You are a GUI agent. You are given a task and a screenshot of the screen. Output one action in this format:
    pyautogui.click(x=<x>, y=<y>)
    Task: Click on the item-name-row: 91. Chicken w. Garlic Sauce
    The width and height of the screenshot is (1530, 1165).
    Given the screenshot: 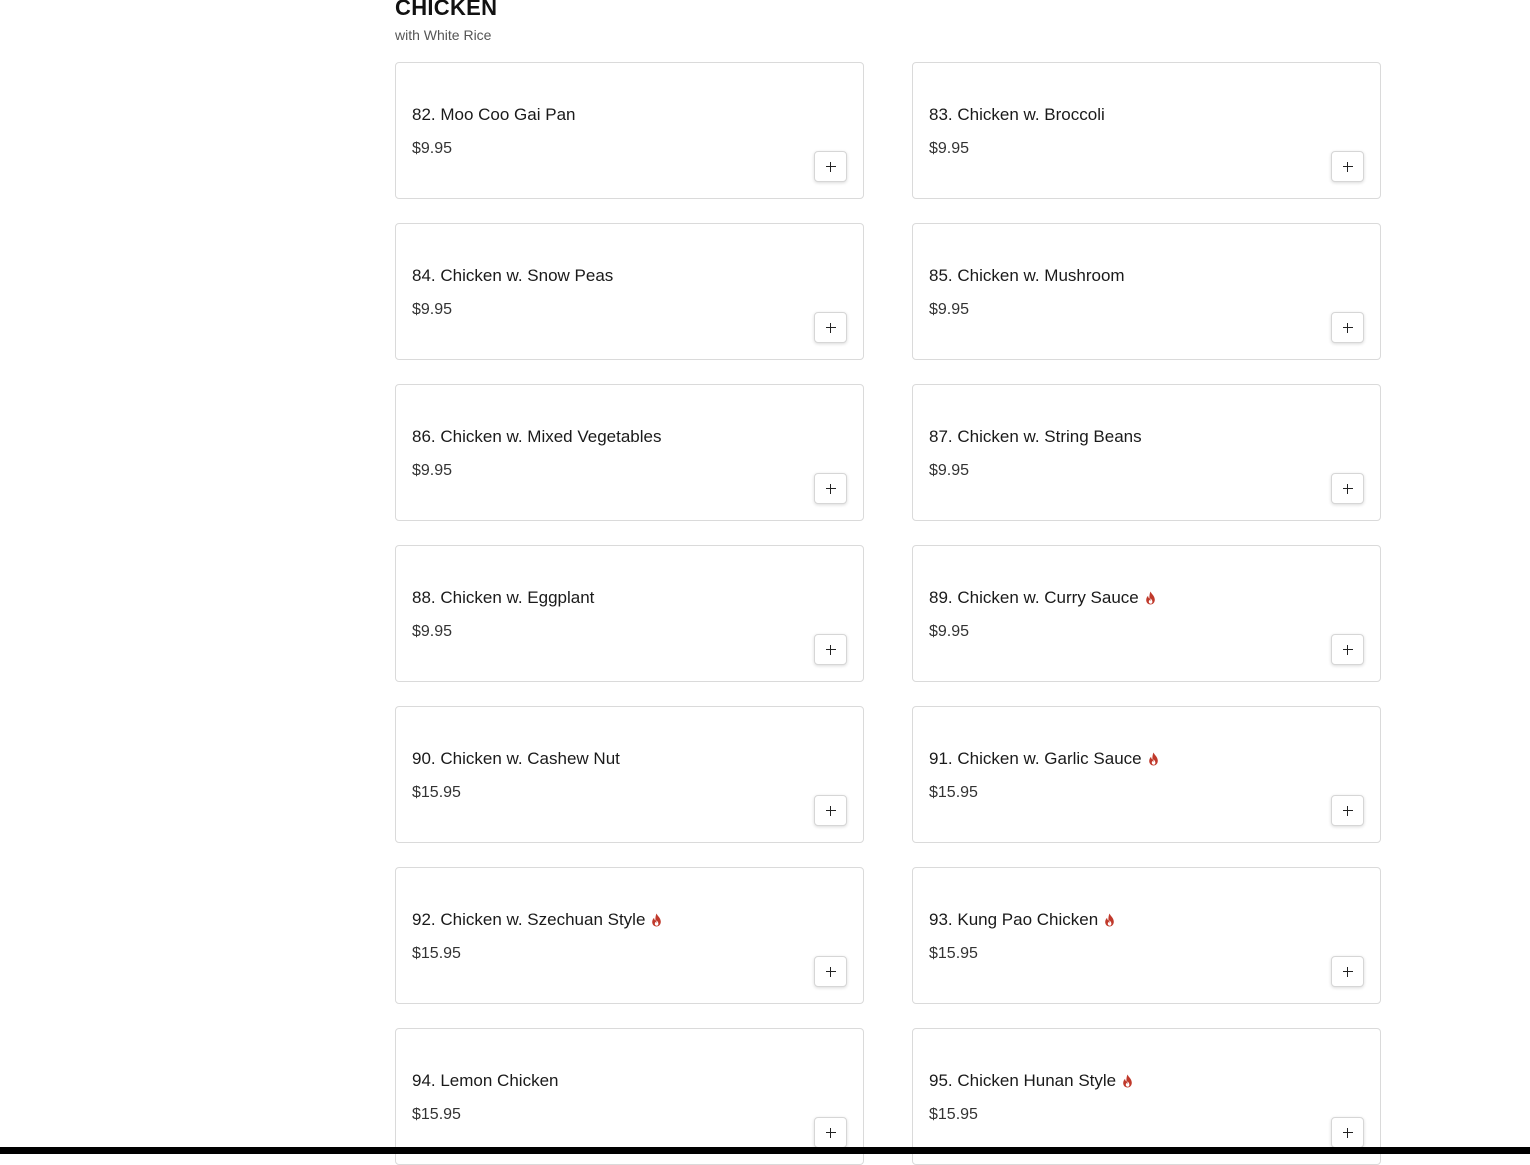 What is the action you would take?
    pyautogui.click(x=1044, y=759)
    